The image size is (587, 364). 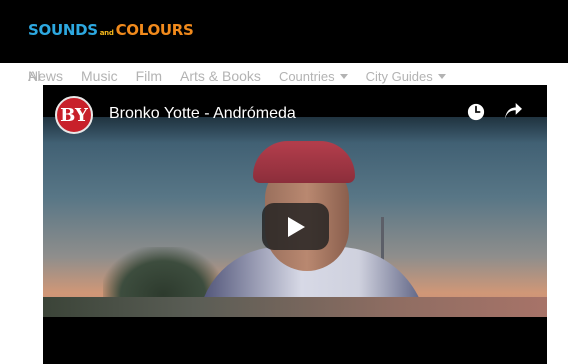 What do you see at coordinates (399, 76) in the screenshot?
I see `nav-label: City Guides` at bounding box center [399, 76].